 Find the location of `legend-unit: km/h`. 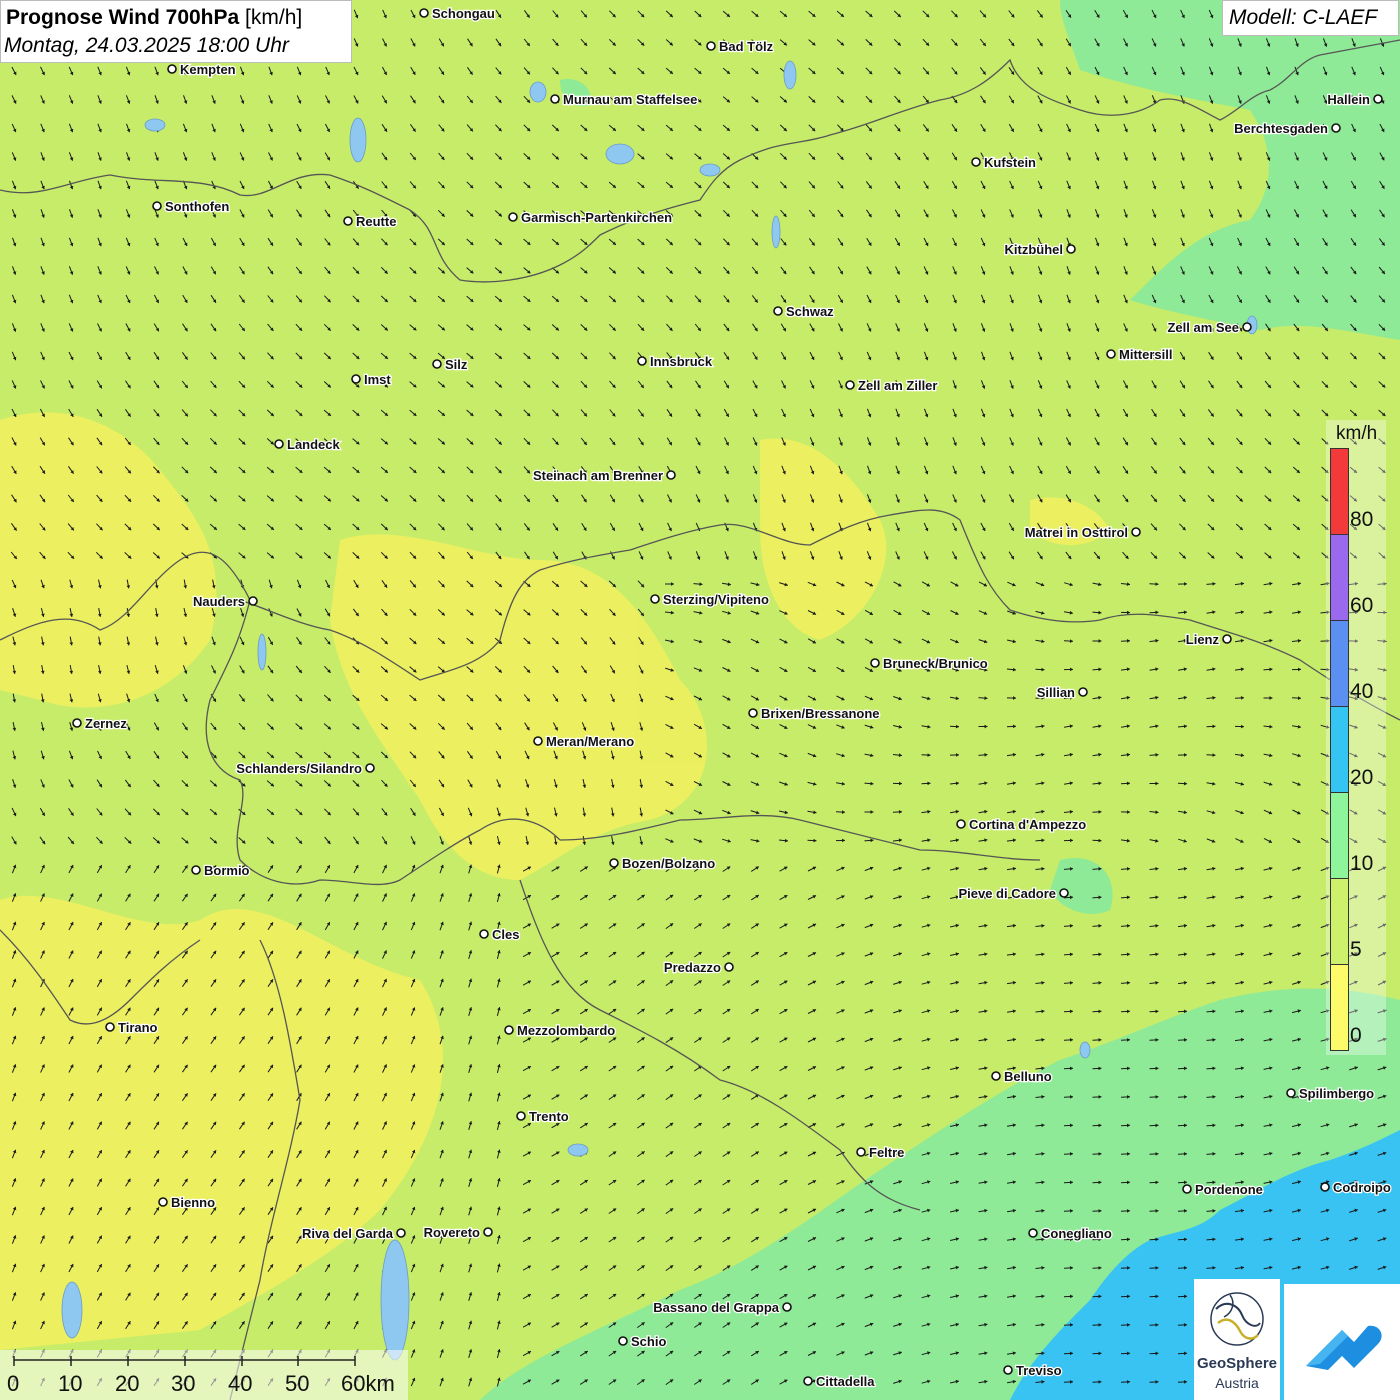

legend-unit: km/h is located at coordinates (1357, 433).